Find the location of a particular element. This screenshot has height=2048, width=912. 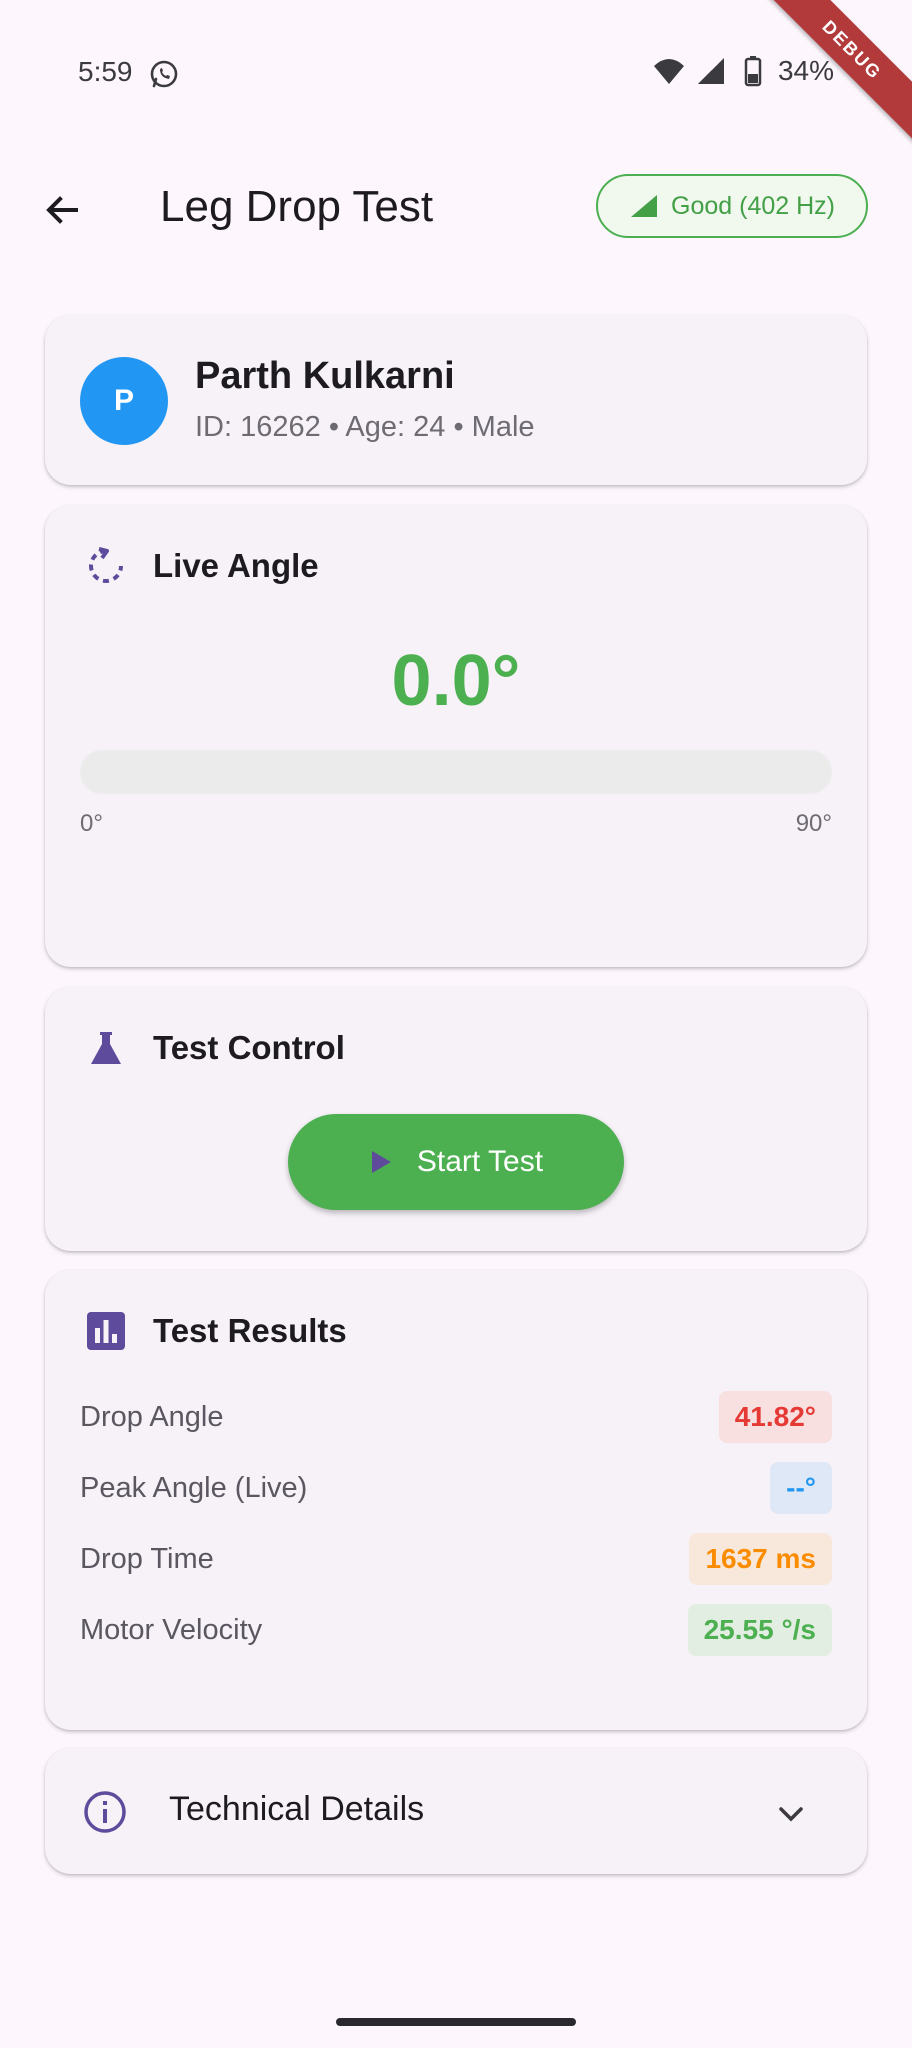

result-value-badge: 1637 ms is located at coordinates (760, 1559).